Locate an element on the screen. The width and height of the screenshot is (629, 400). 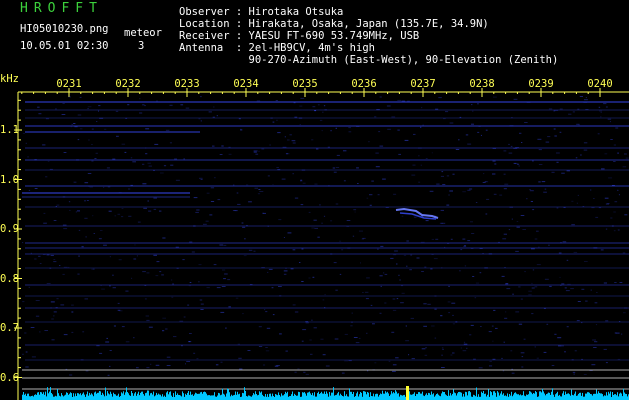
time-tick-label: 0239 is located at coordinates (541, 84).